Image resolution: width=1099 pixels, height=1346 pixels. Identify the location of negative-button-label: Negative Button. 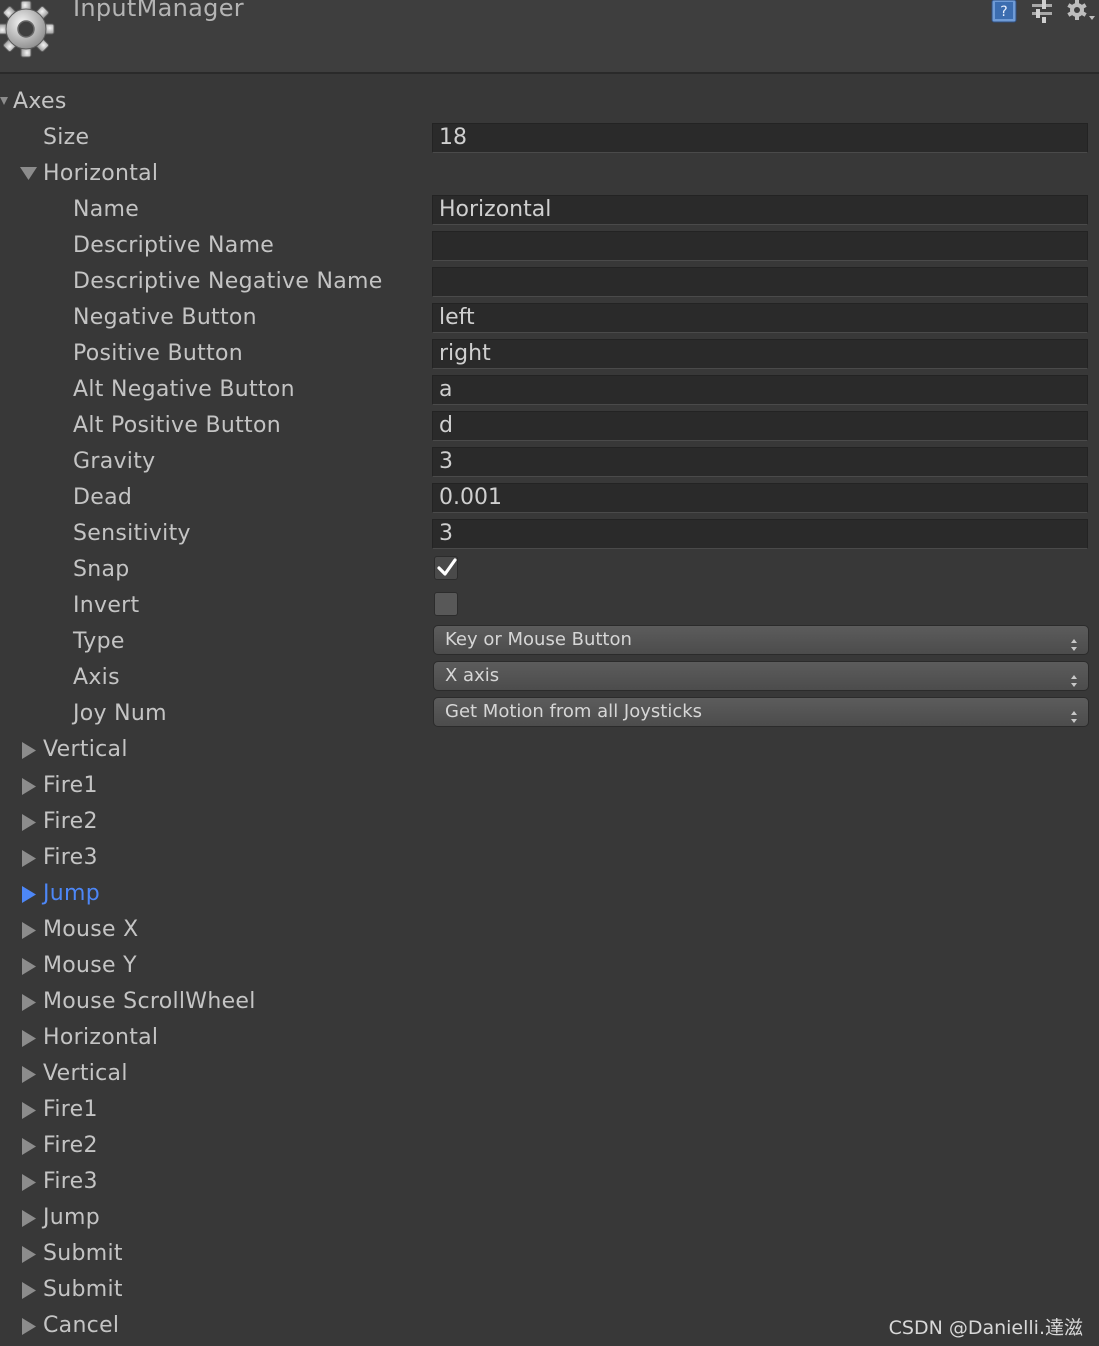
(165, 317).